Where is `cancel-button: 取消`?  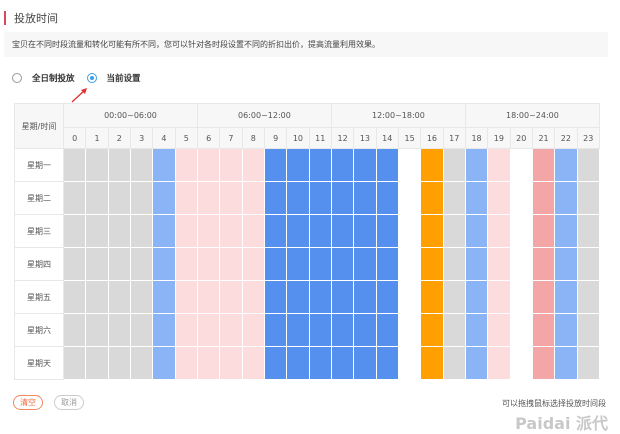
cancel-button: 取消 is located at coordinates (69, 402).